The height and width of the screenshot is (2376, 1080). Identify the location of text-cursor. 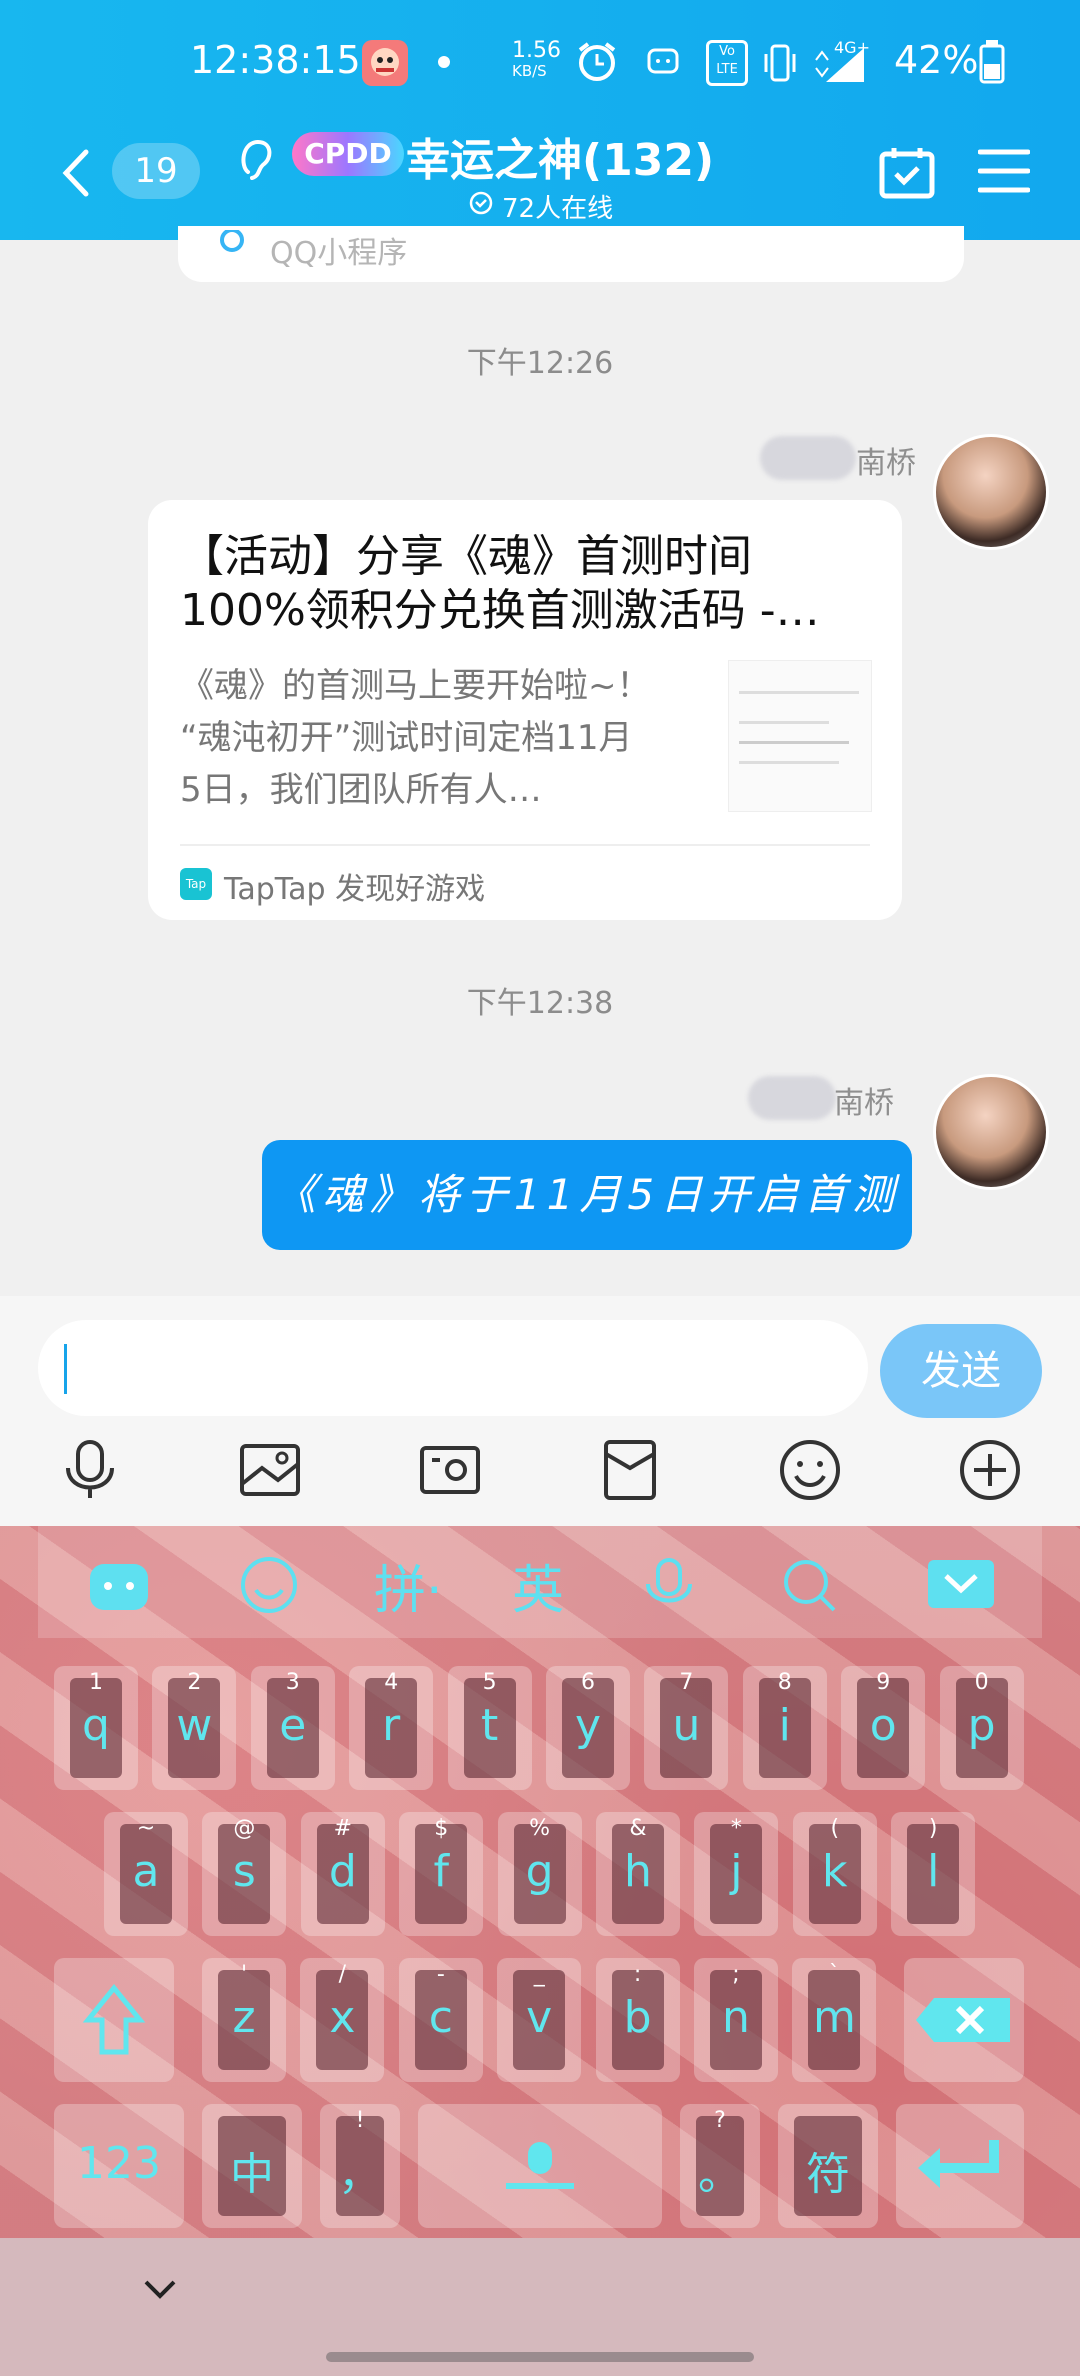
(65, 1369).